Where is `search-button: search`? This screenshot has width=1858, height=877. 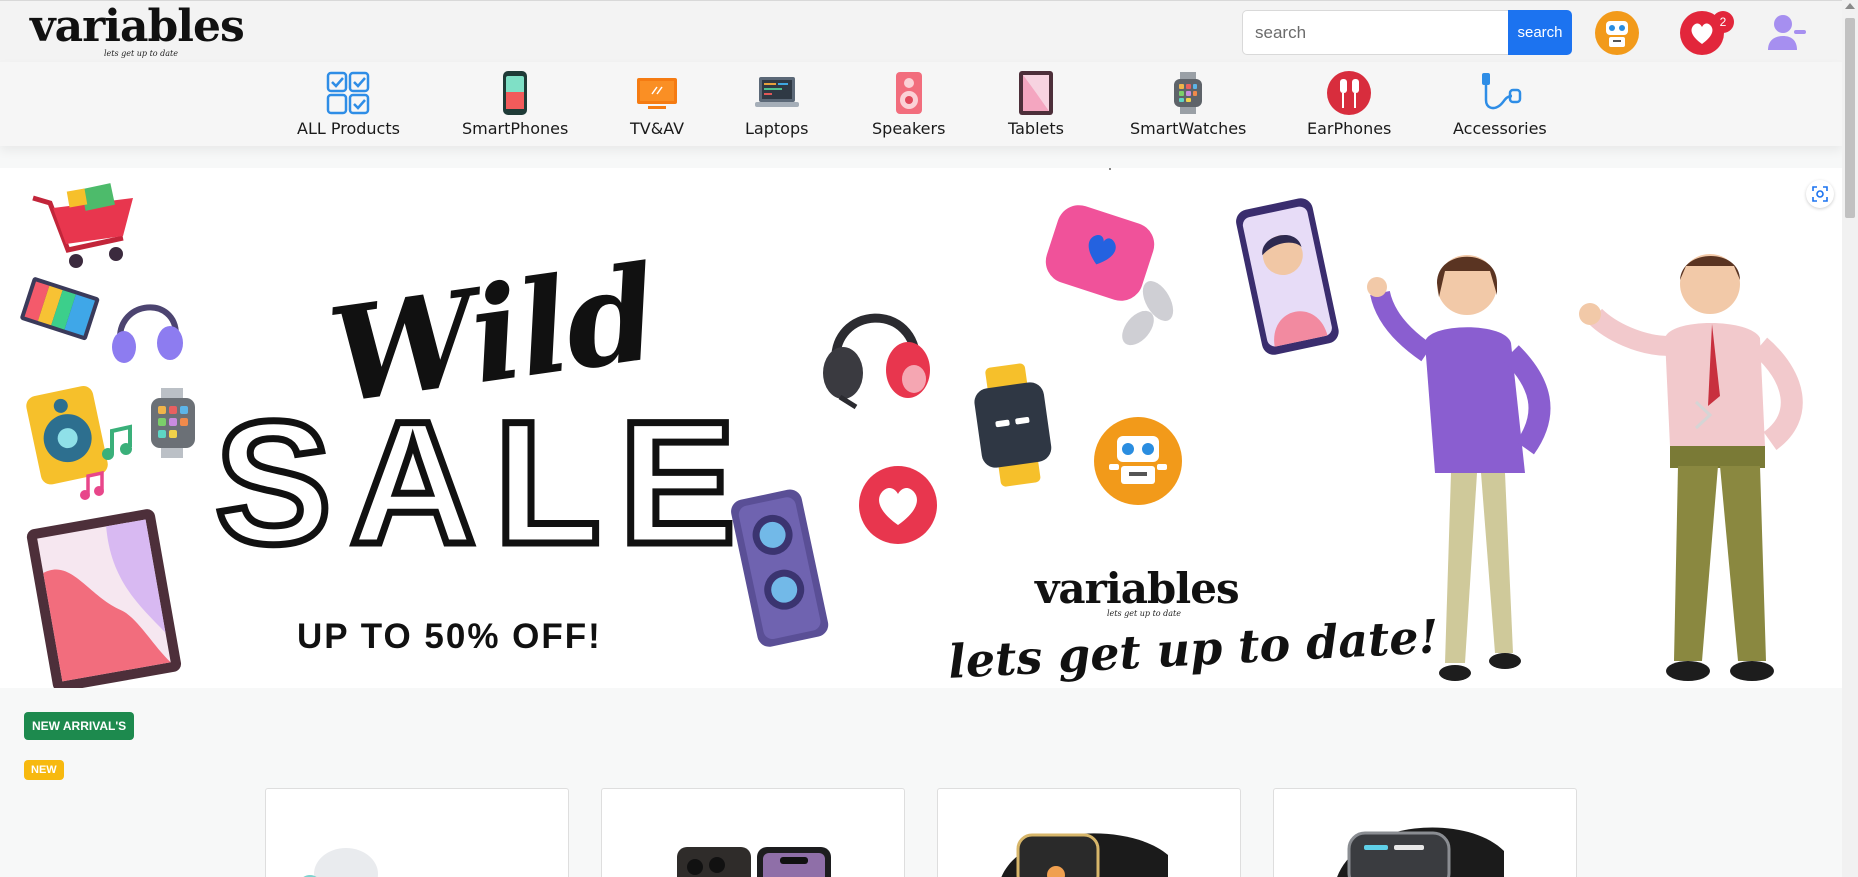 search-button: search is located at coordinates (1540, 32).